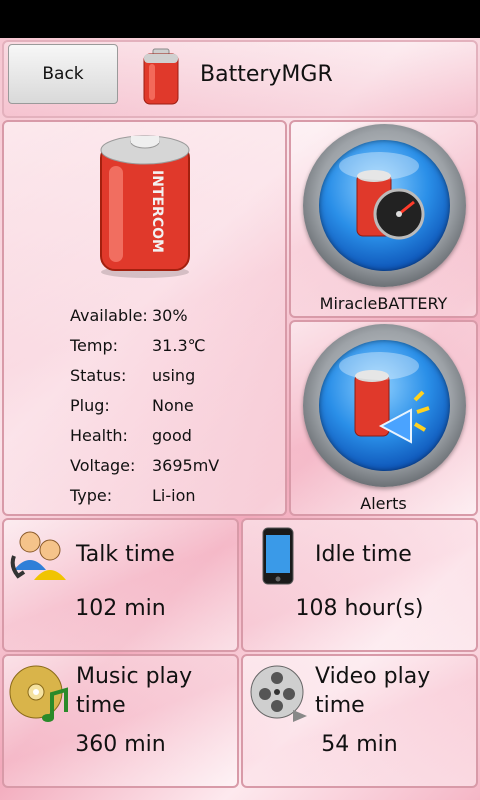 The height and width of the screenshot is (800, 480). What do you see at coordinates (125, 554) in the screenshot?
I see `talk-time-title: Talk time` at bounding box center [125, 554].